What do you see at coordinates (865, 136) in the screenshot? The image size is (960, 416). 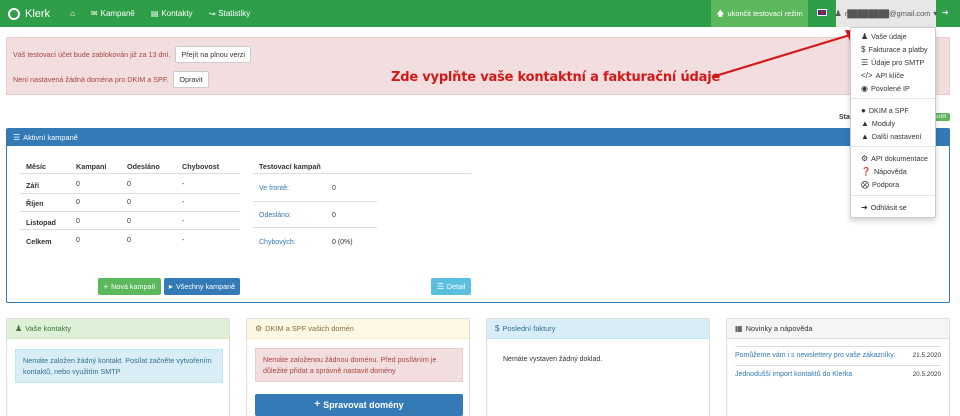 I see `flask-icon: ▲` at bounding box center [865, 136].